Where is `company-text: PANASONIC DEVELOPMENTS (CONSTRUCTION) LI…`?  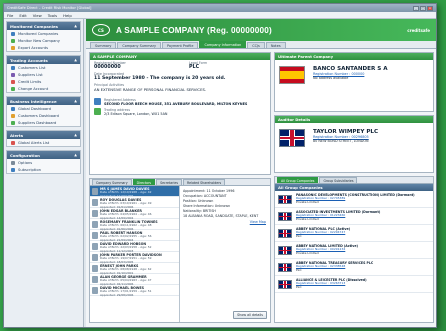 company-text: PANASONIC DEVELOPMENTS (CONSTRUCTION) LI… is located at coordinates (355, 199).